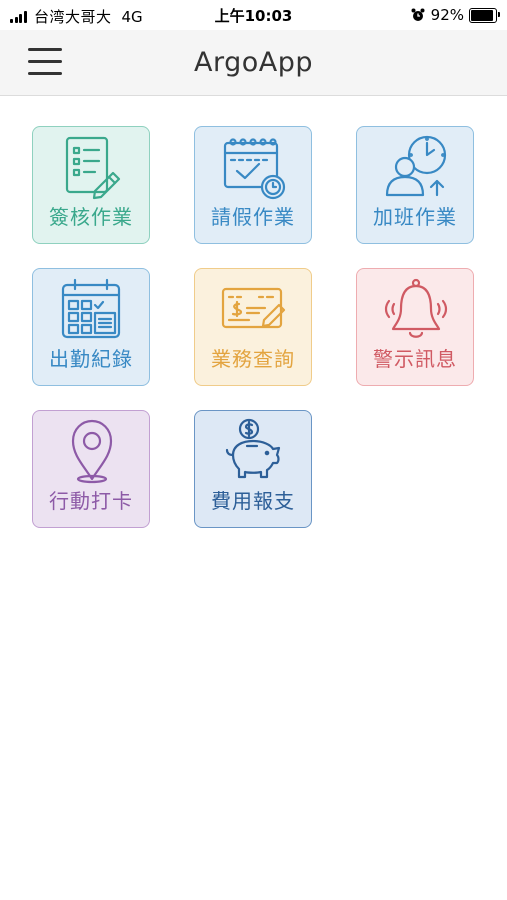 The image size is (507, 900). I want to click on battery-fill, so click(482, 15).